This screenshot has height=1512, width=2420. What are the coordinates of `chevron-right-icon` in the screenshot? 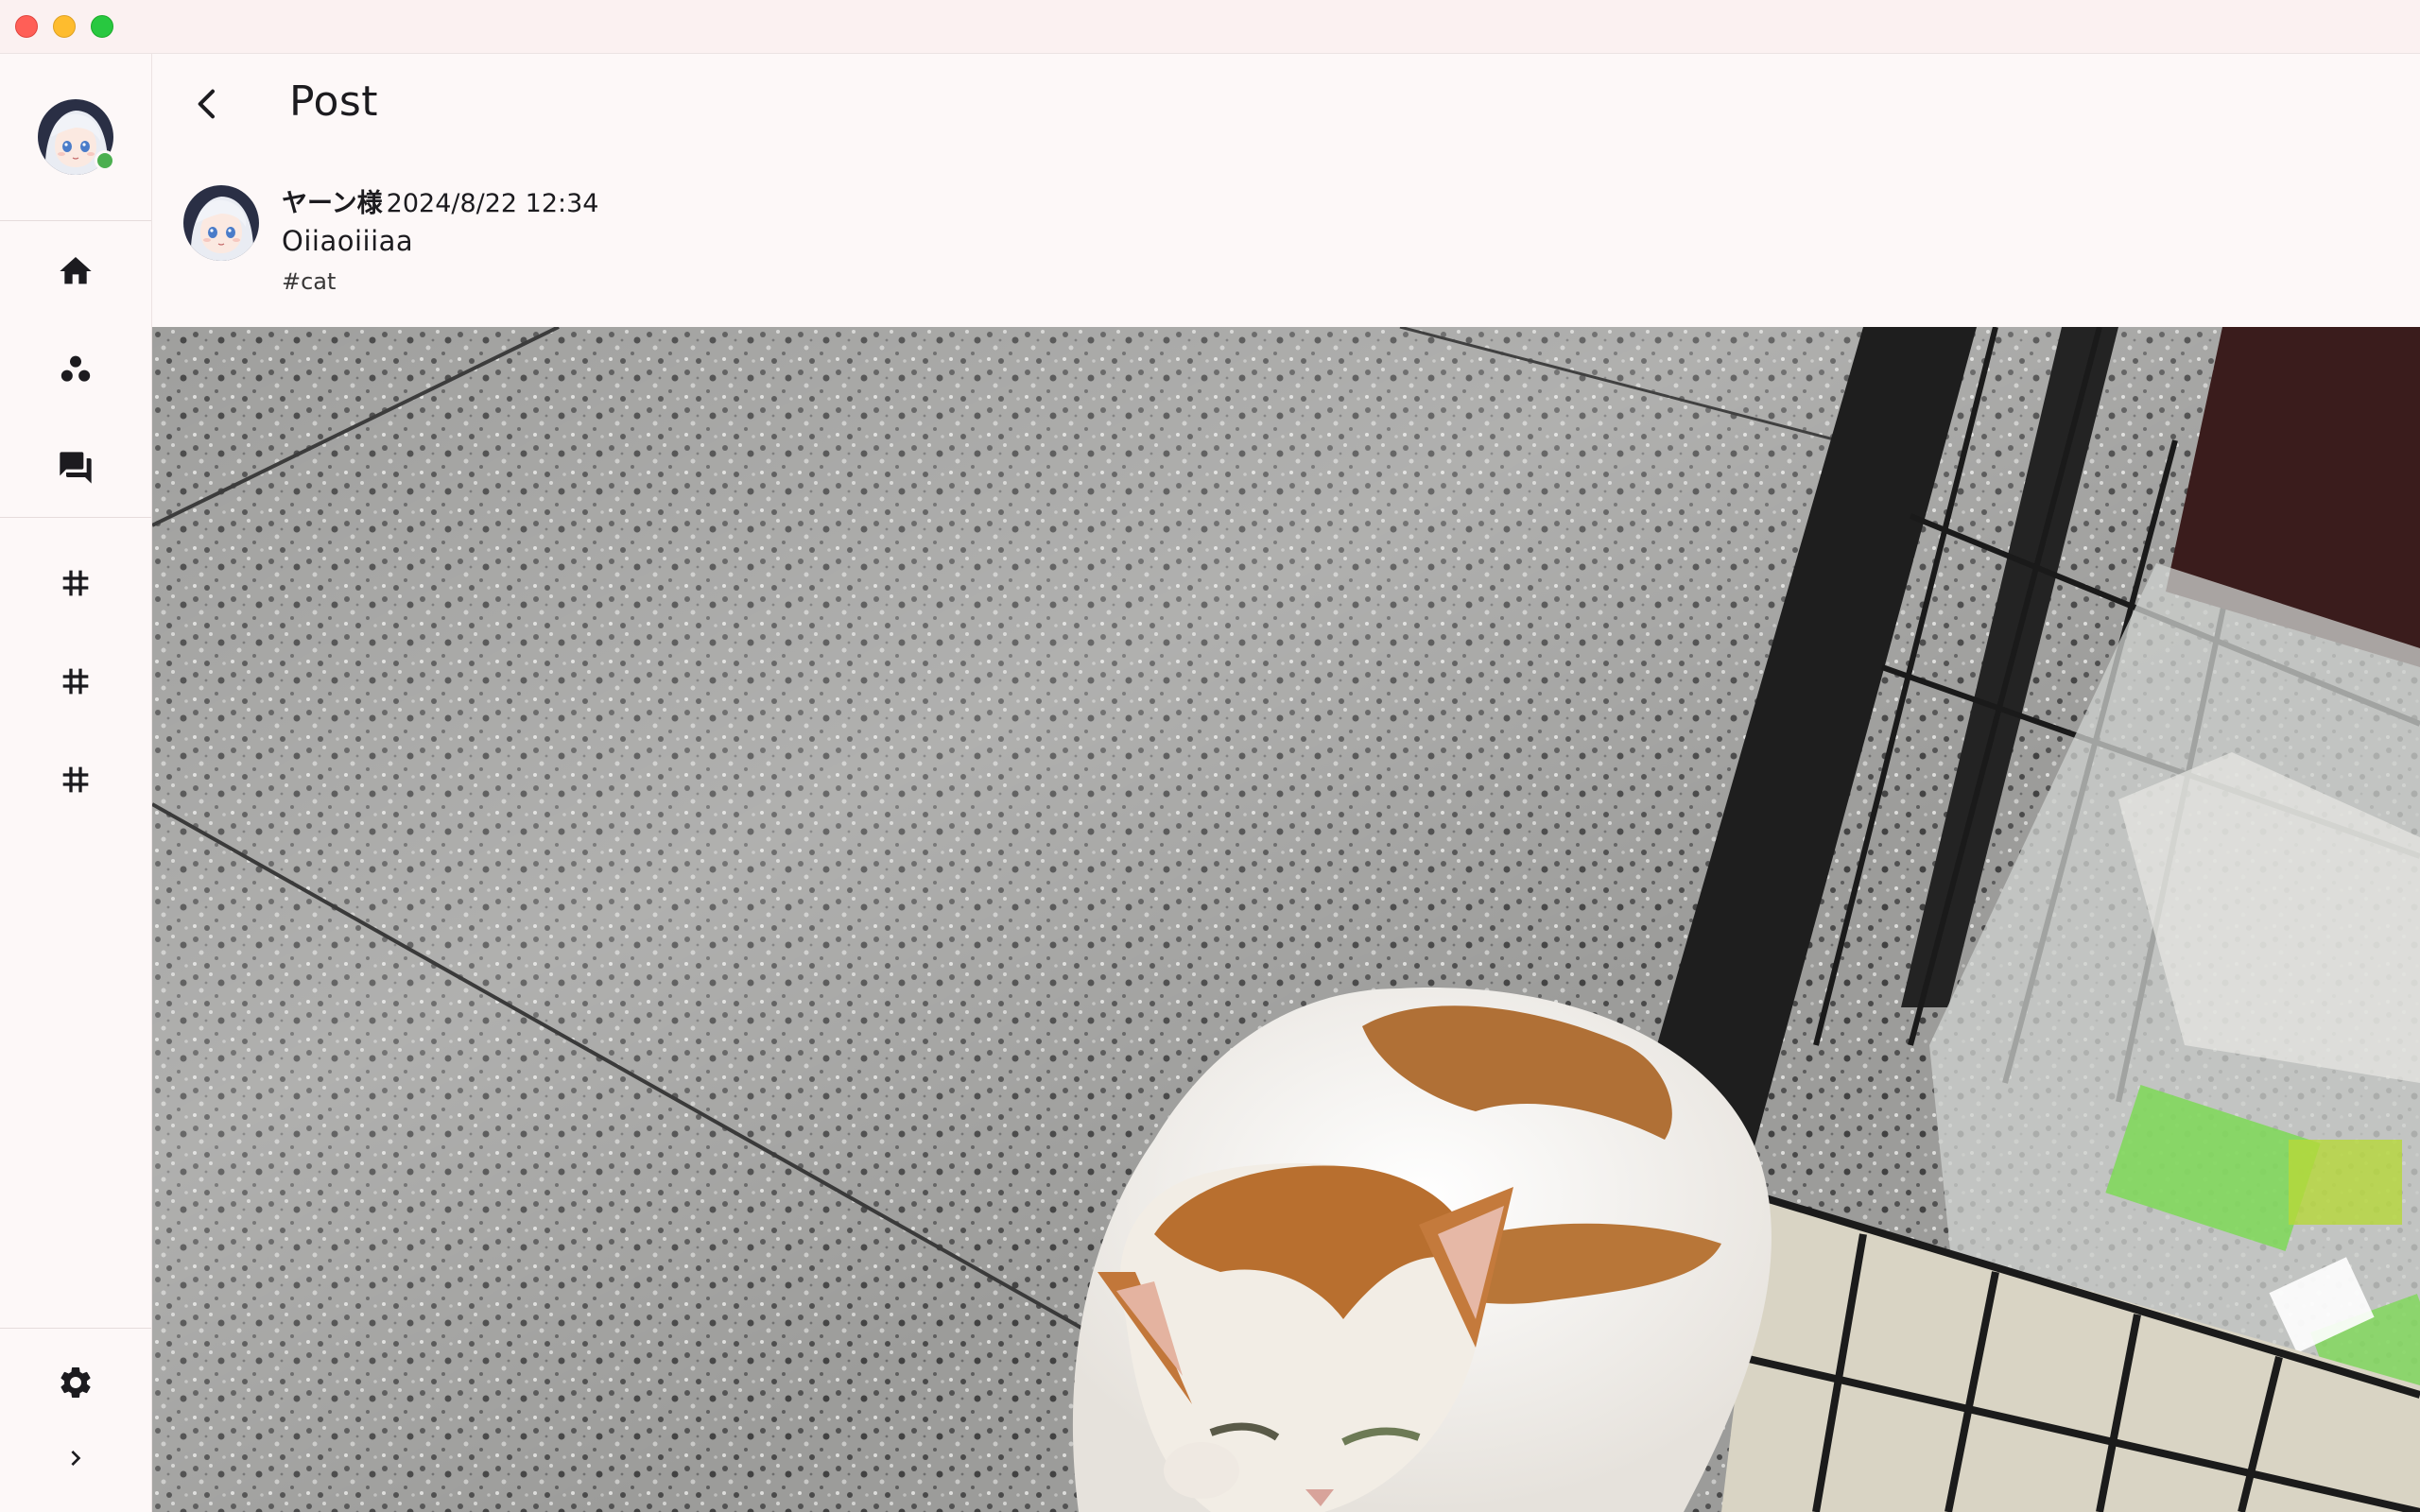 It's located at (76, 1458).